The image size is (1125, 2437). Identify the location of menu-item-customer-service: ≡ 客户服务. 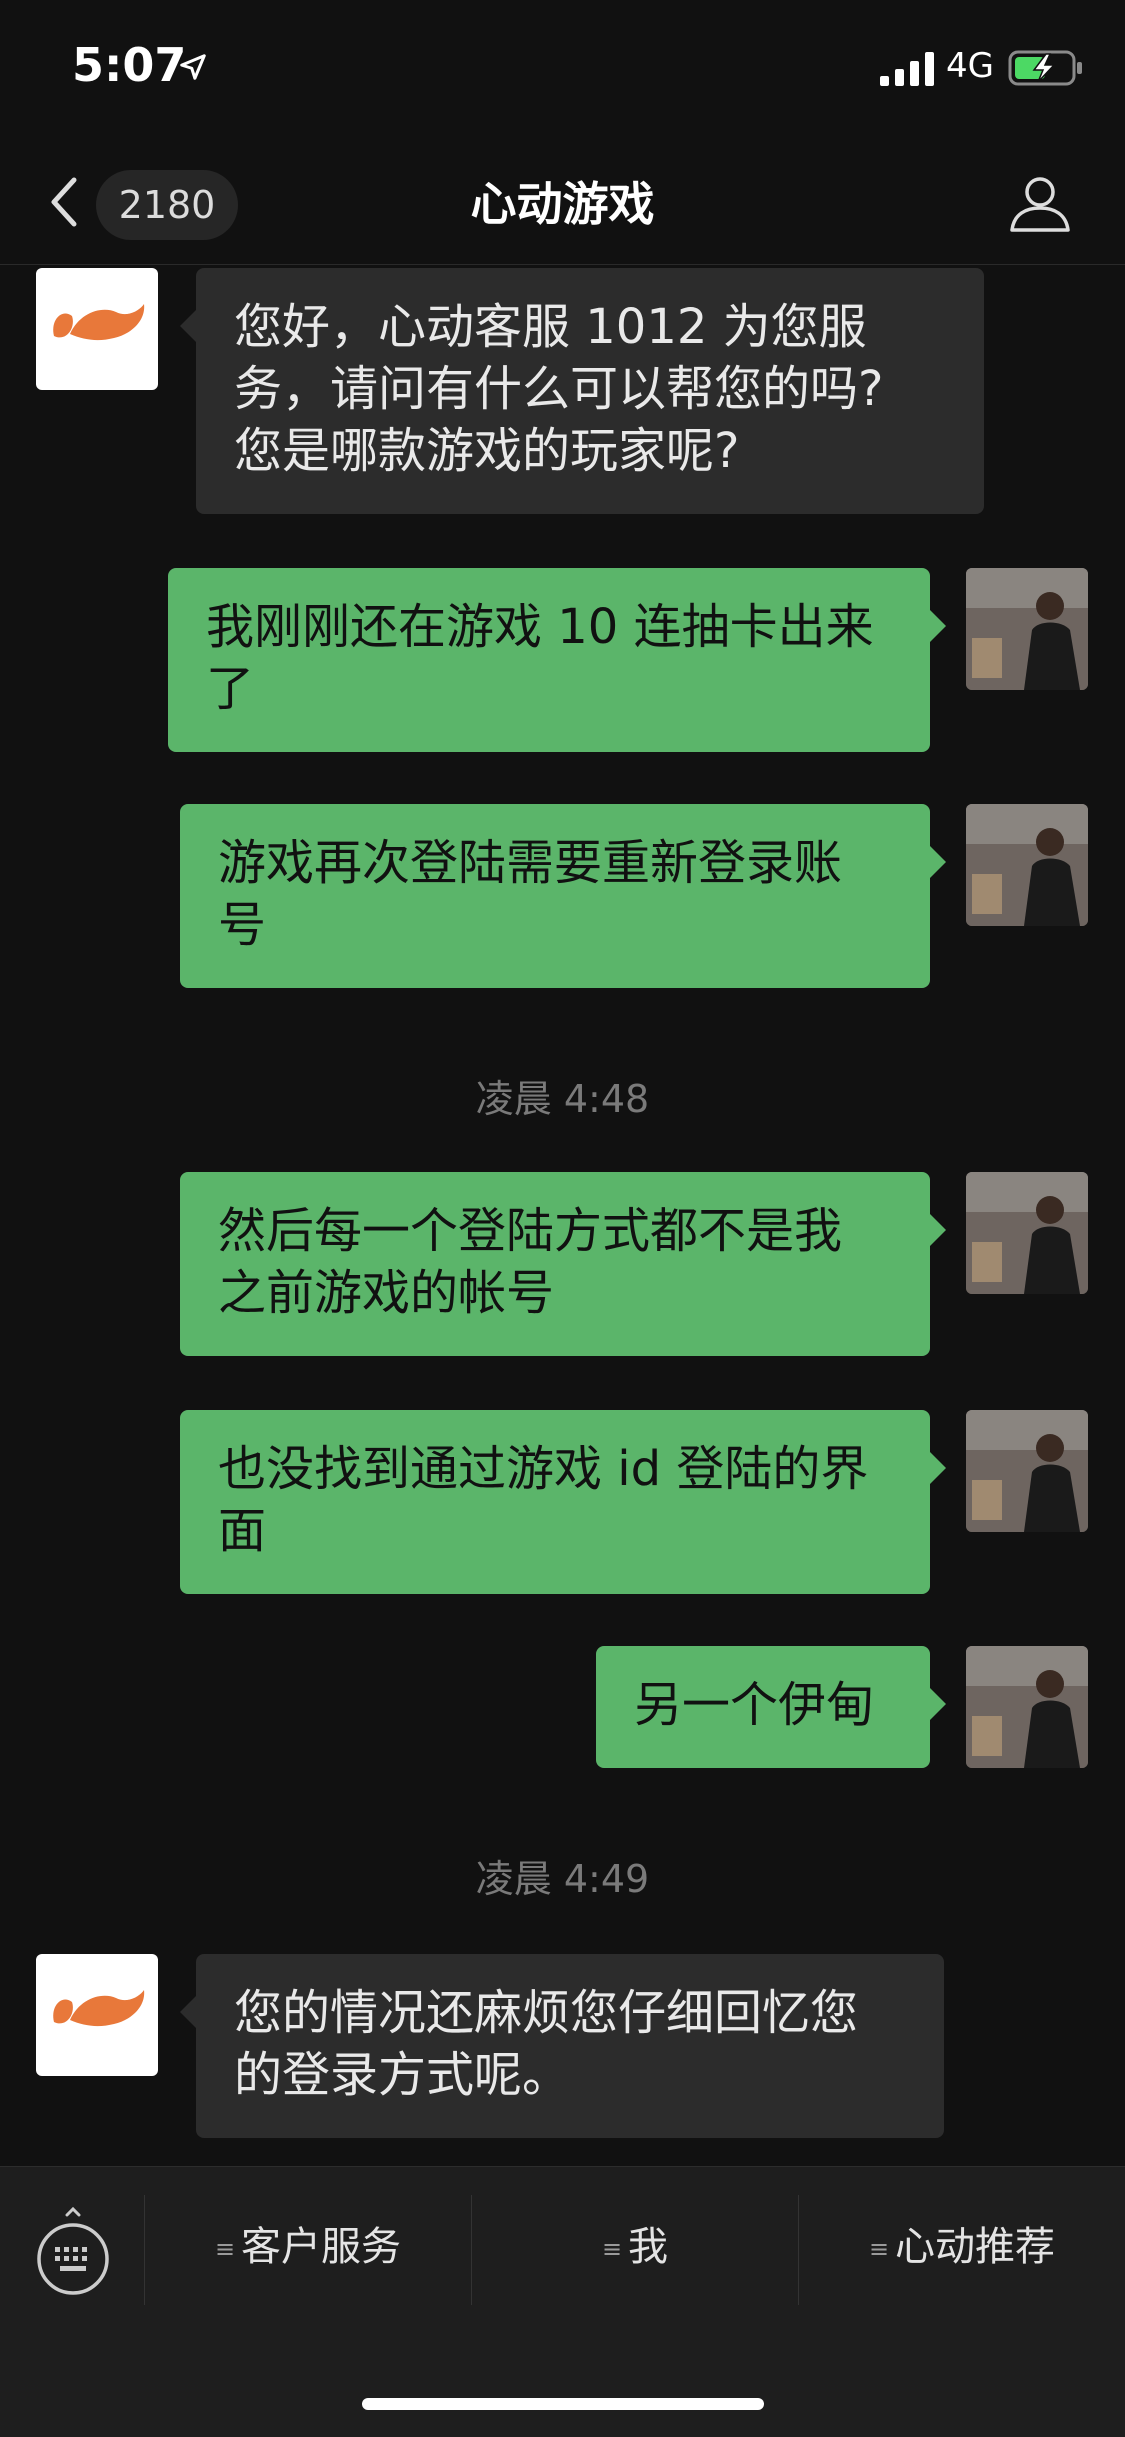
(308, 2247).